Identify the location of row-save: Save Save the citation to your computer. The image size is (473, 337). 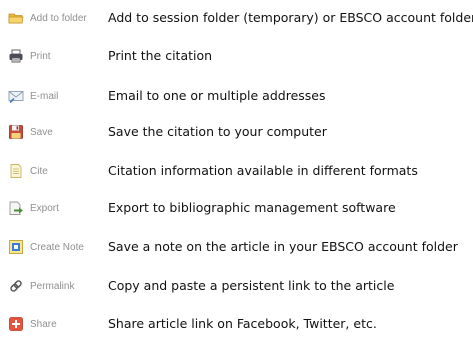
(236, 132).